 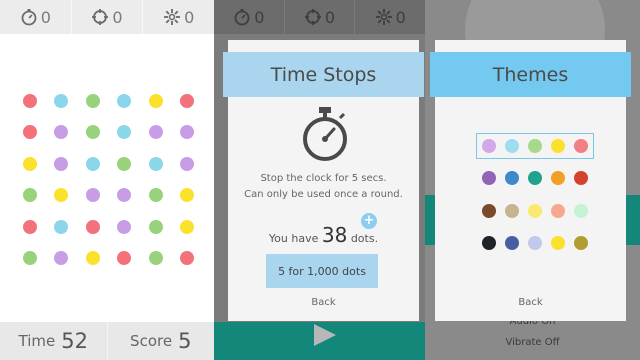 I want to click on score-display: Score 5, so click(x=161, y=341).